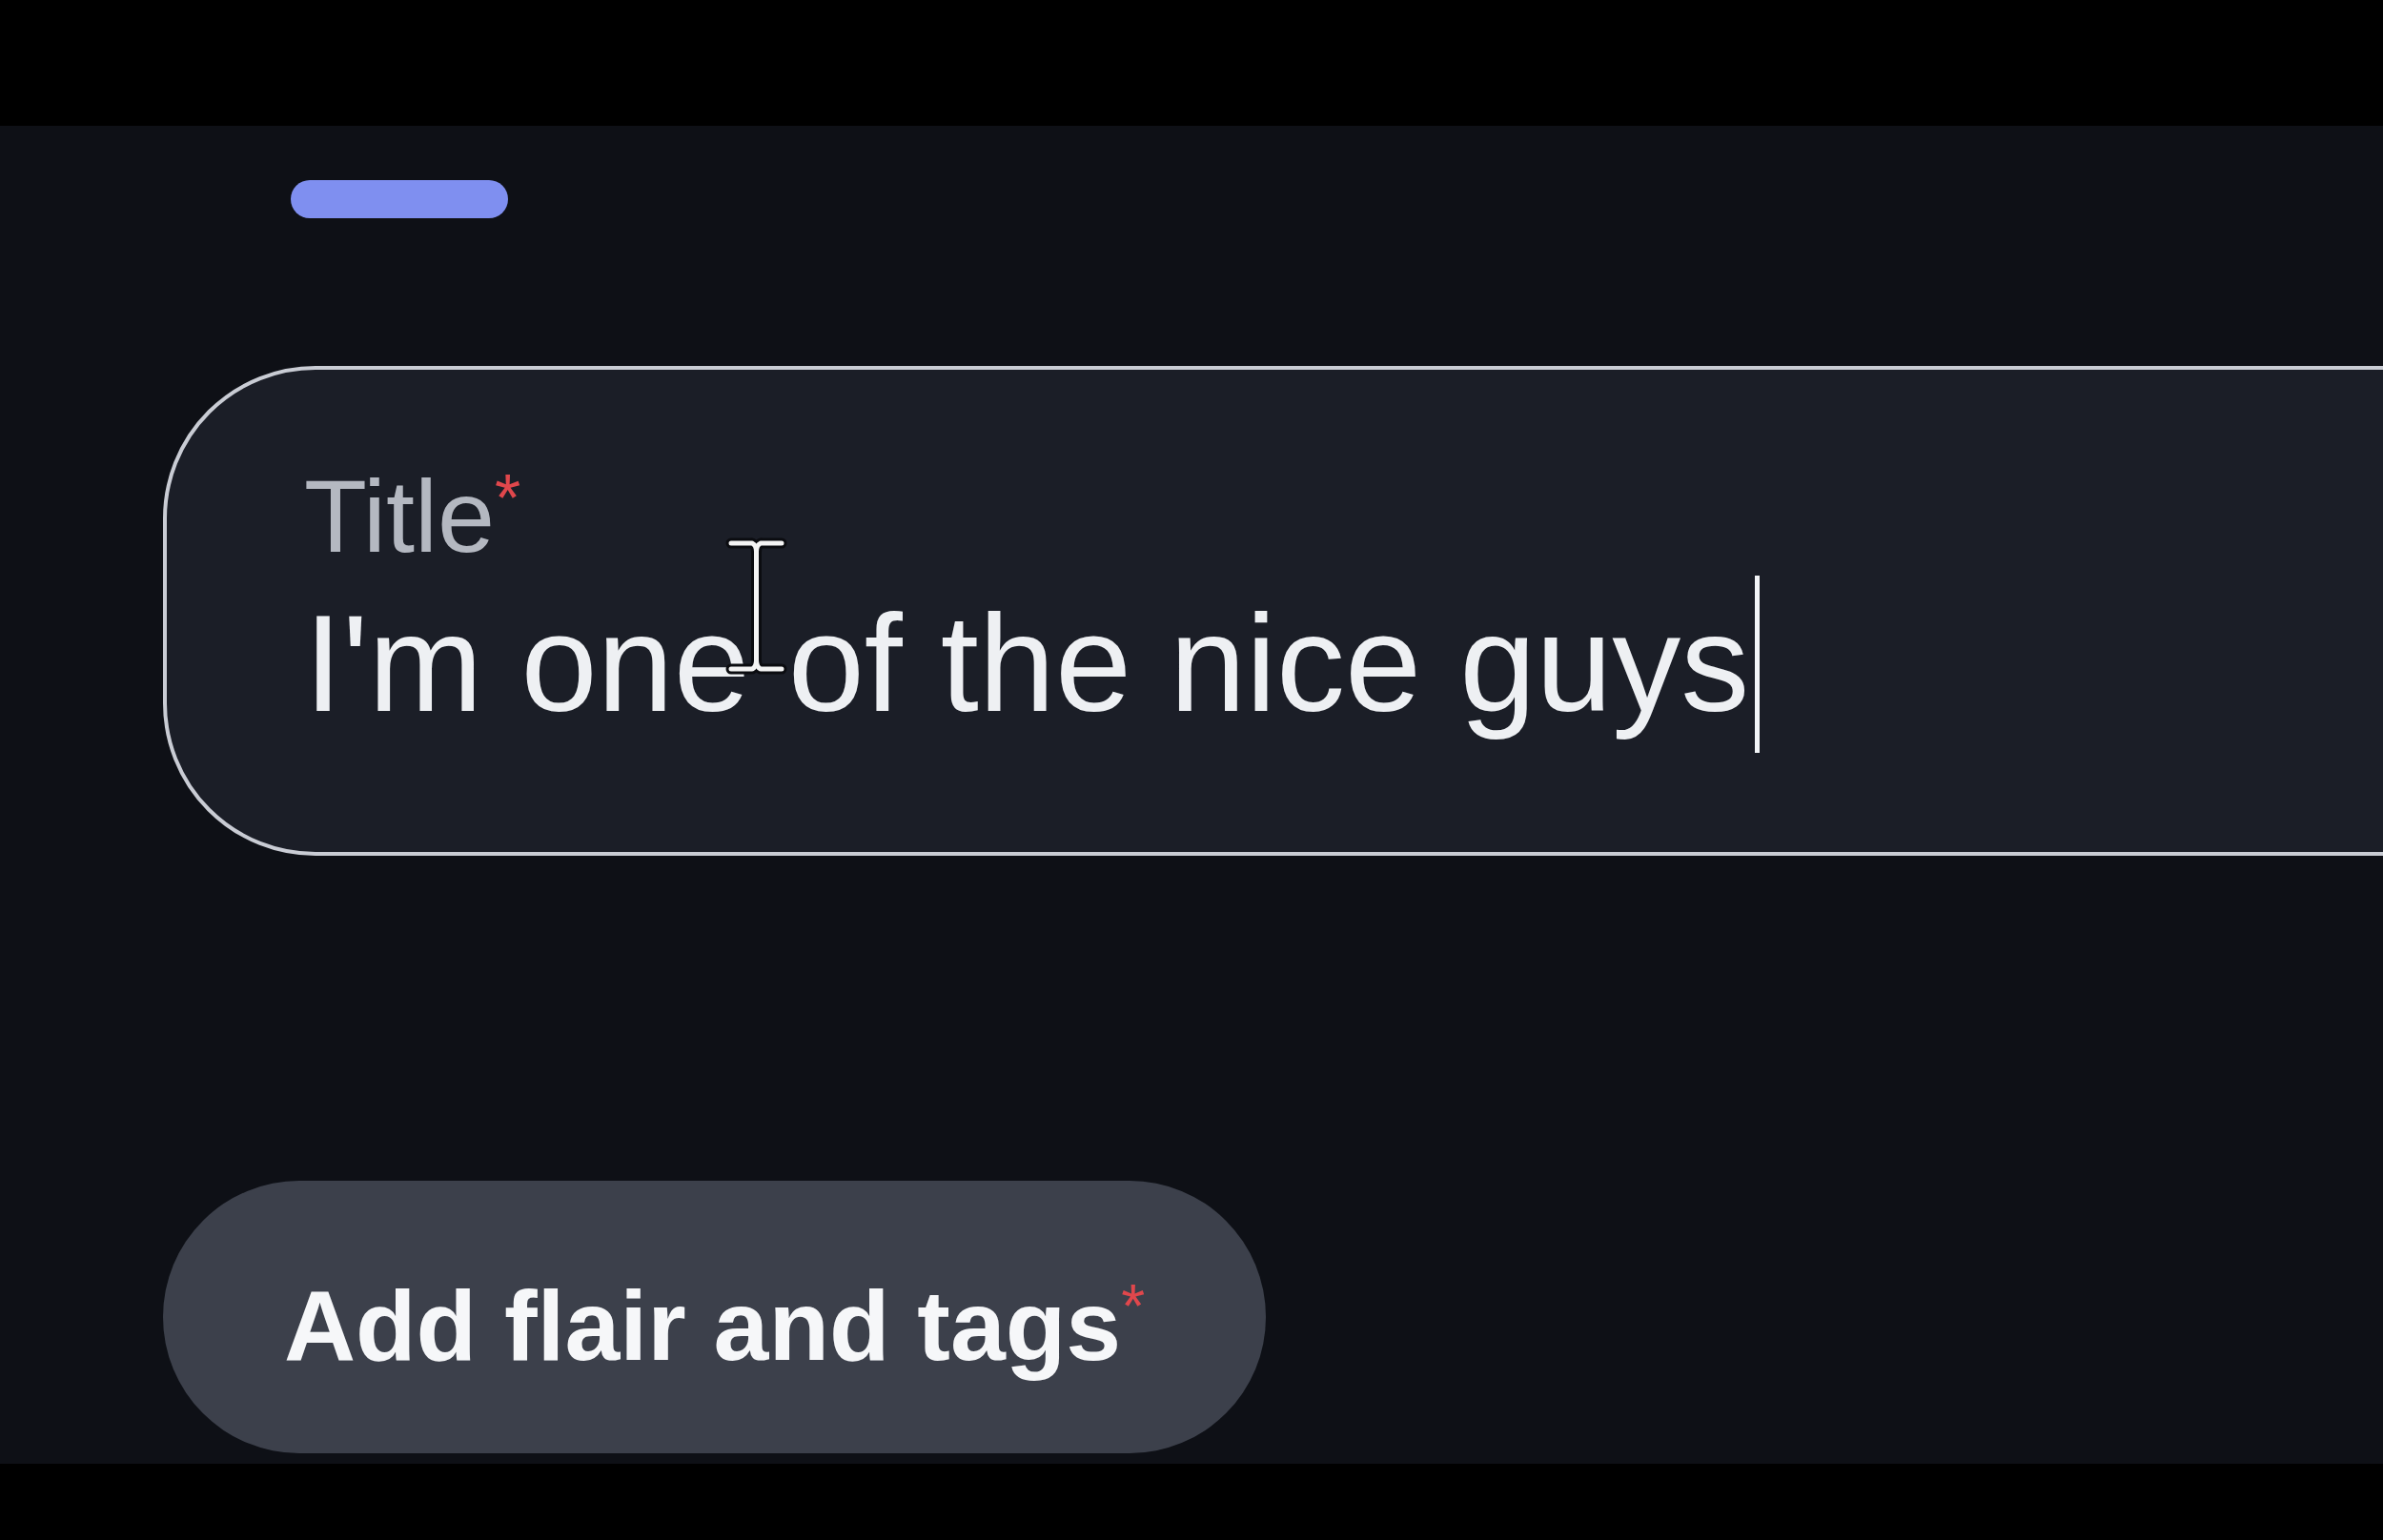 This screenshot has height=1540, width=2383. What do you see at coordinates (413, 516) in the screenshot?
I see `field-label: Title*` at bounding box center [413, 516].